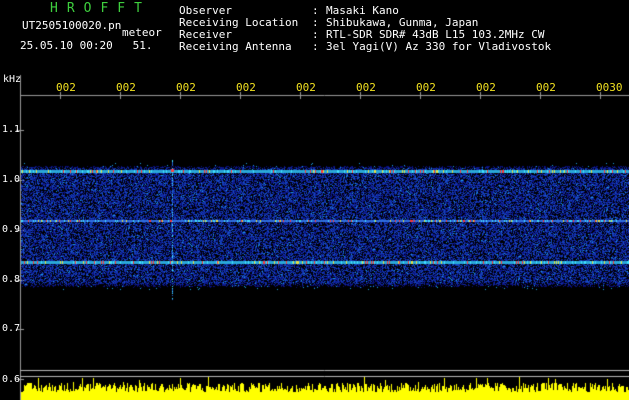 The width and height of the screenshot is (629, 400). I want to click on time-tick: 0030, so click(609, 87).